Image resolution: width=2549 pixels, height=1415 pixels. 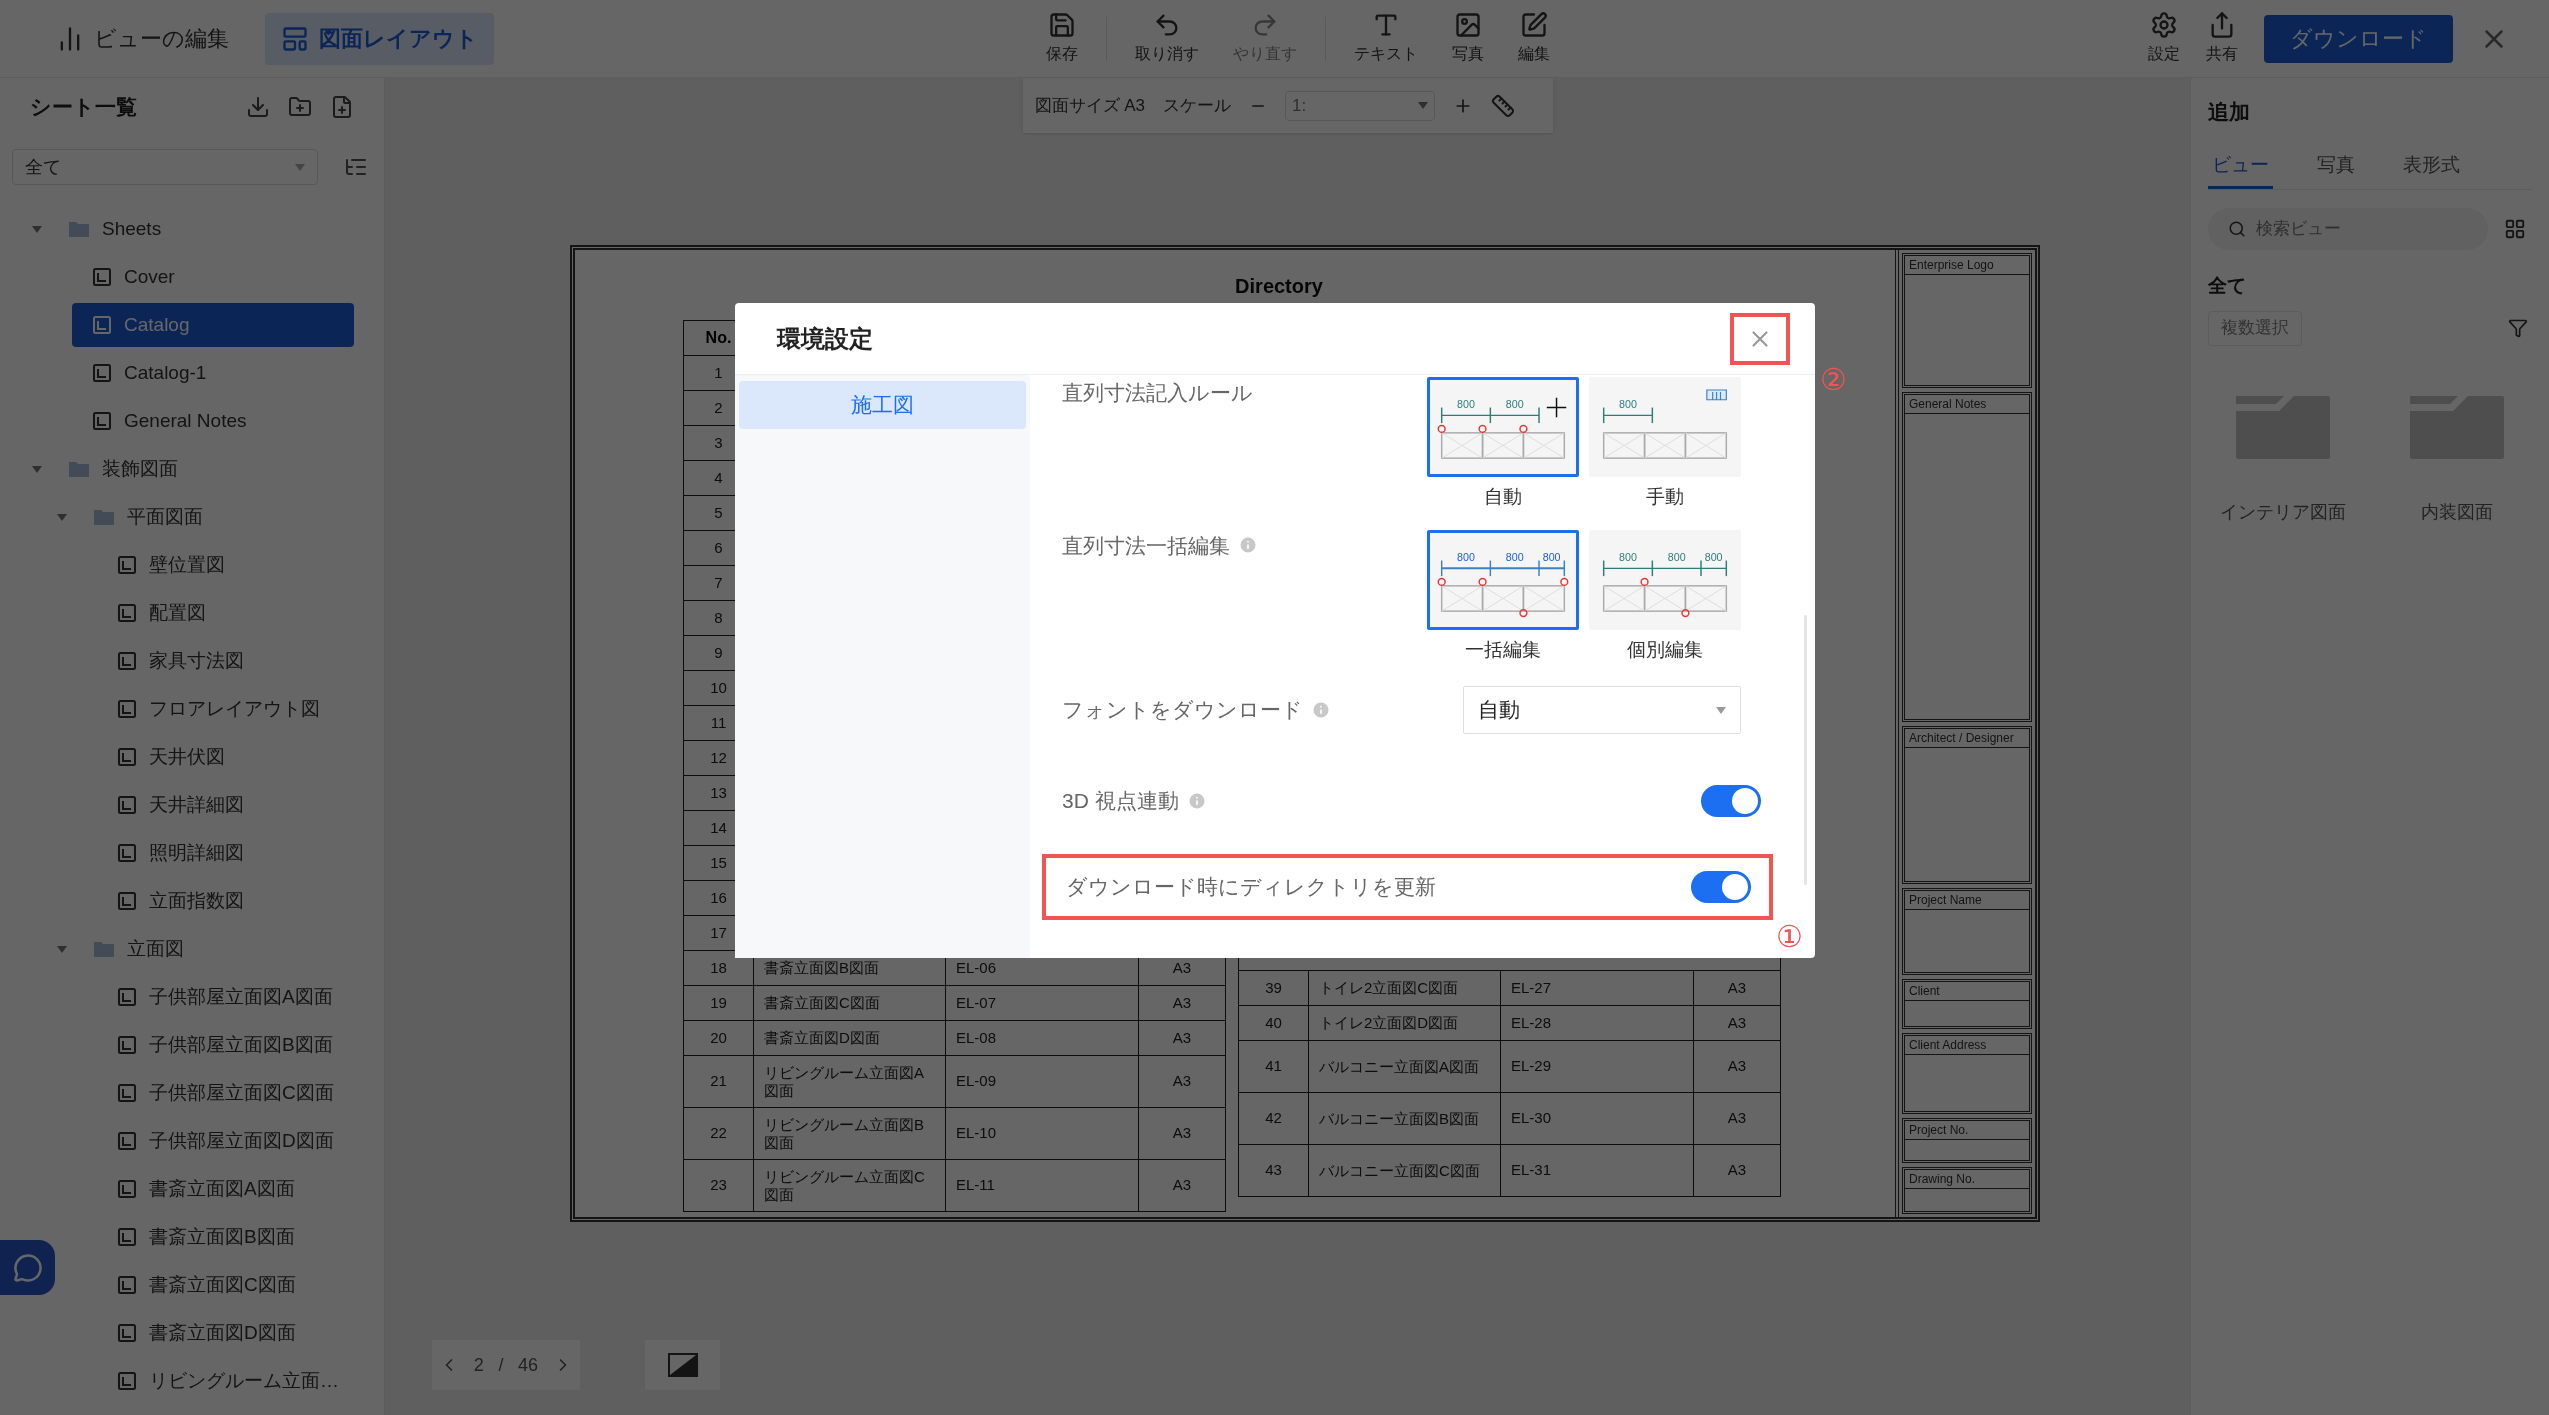 What do you see at coordinates (1967, 1003) in the screenshot?
I see `title-block-field: Client` at bounding box center [1967, 1003].